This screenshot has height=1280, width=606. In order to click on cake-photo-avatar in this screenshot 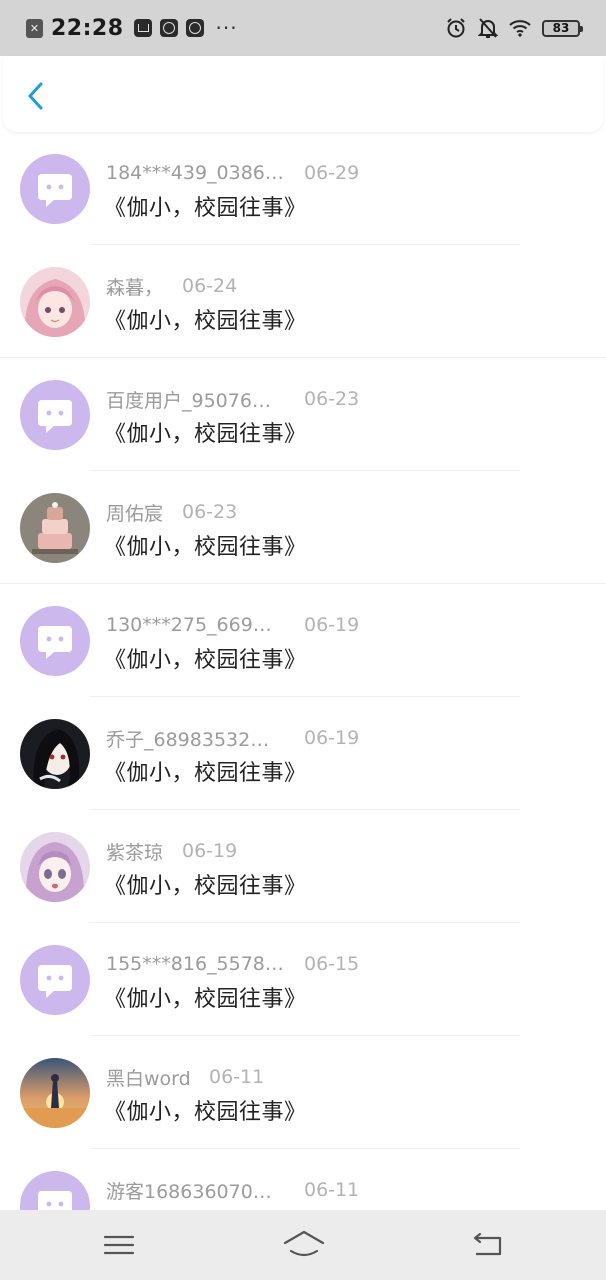, I will do `click(55, 528)`.